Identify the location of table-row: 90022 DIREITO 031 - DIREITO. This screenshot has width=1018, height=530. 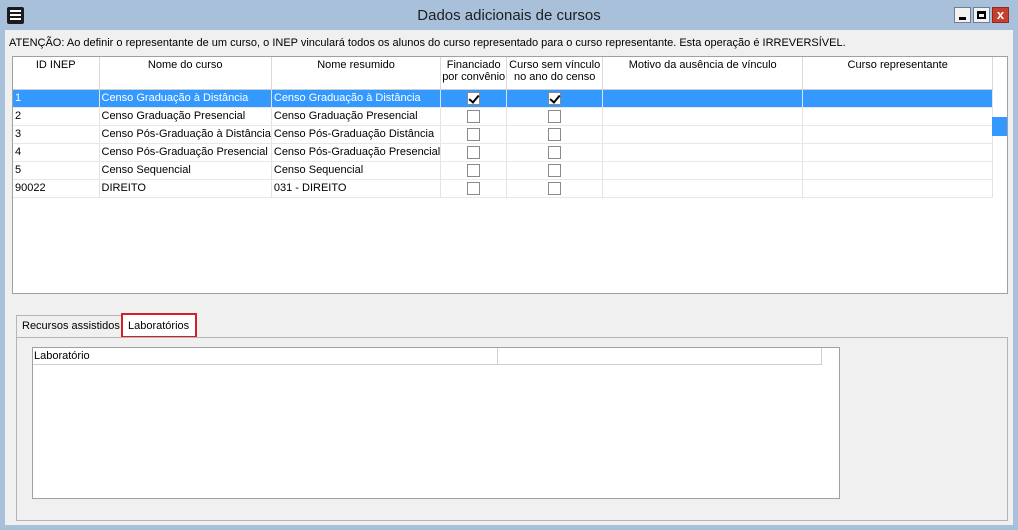
(503, 188).